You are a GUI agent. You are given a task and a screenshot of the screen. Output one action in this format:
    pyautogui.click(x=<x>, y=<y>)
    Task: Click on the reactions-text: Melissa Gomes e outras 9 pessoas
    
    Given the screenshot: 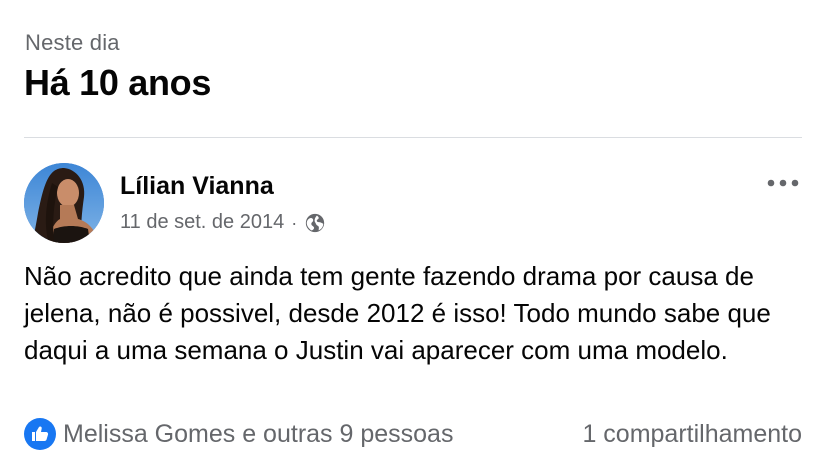 What is the action you would take?
    pyautogui.click(x=258, y=433)
    